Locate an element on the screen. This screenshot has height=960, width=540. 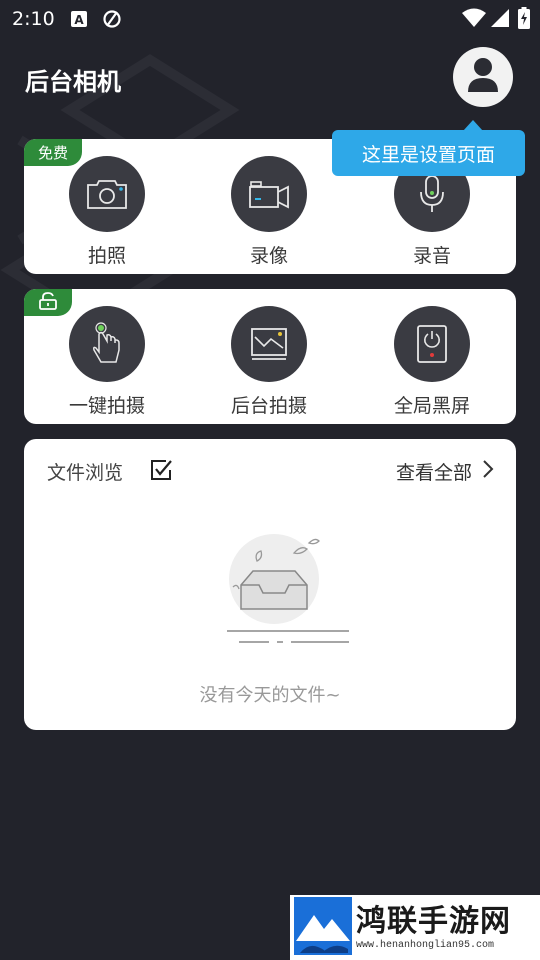
feature-photo: 拍照 is located at coordinates (107, 212).